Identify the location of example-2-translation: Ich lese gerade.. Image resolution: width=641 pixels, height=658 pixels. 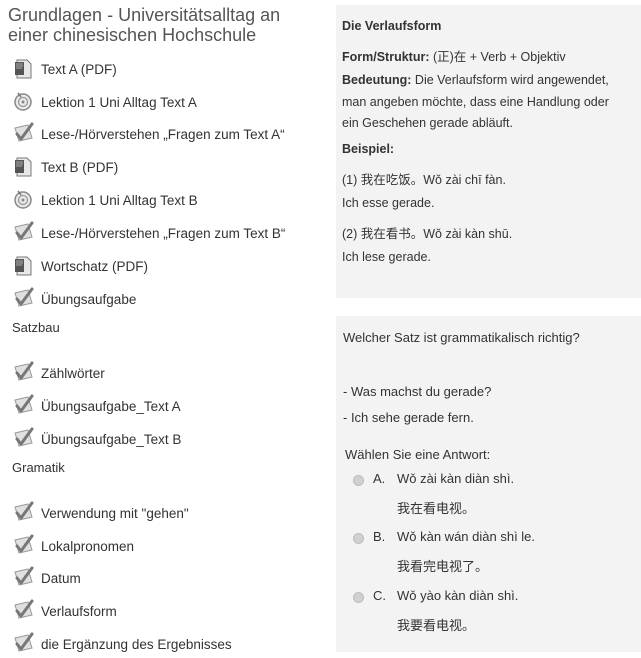
(386, 257).